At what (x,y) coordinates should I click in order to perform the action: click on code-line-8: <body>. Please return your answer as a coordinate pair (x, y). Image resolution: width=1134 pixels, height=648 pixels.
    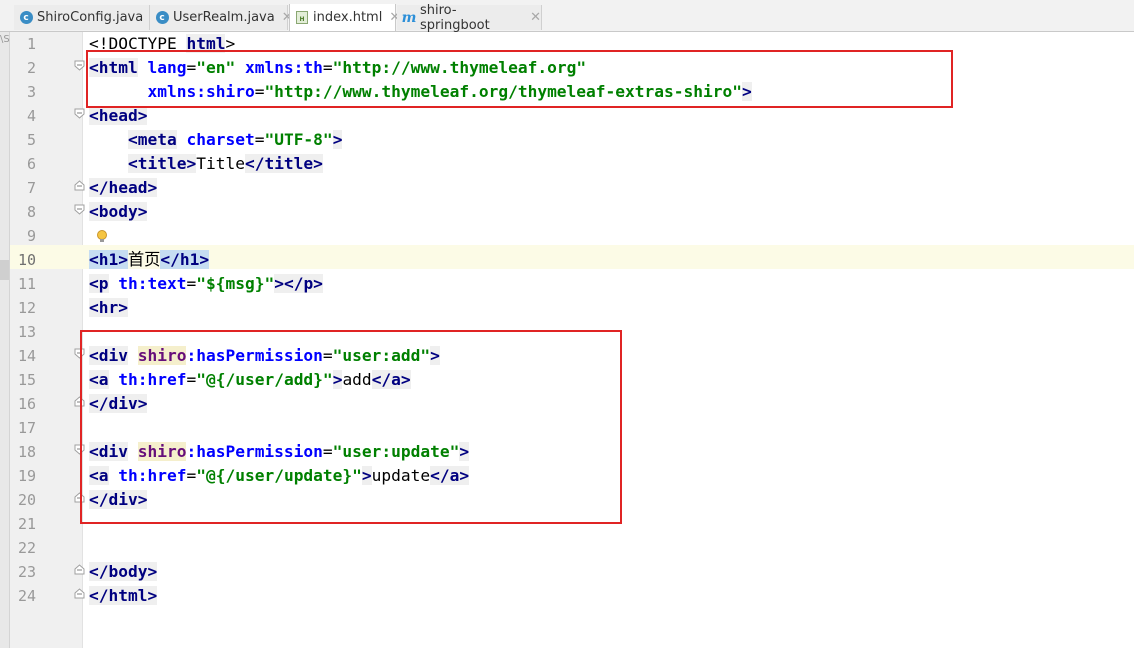
    Looking at the image, I should click on (118, 212).